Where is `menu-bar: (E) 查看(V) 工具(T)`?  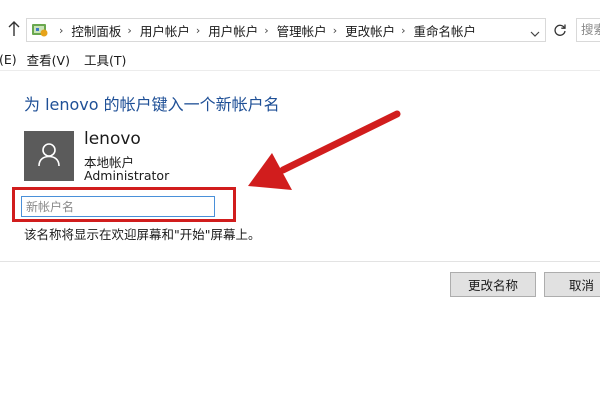 menu-bar: (E) 查看(V) 工具(T) is located at coordinates (70, 59).